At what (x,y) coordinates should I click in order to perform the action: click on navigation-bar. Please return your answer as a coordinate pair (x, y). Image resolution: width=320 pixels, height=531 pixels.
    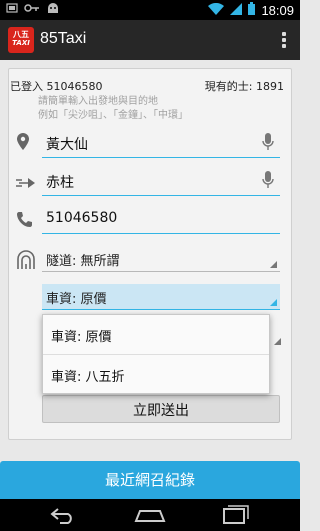
    Looking at the image, I should click on (150, 515).